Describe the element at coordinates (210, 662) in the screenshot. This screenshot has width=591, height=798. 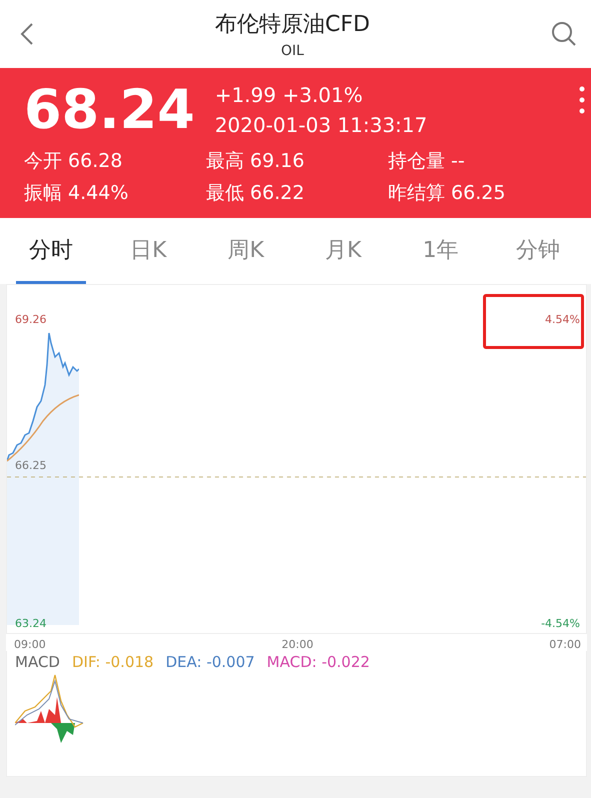
I see `macd-value: DEA: -0.007` at that location.